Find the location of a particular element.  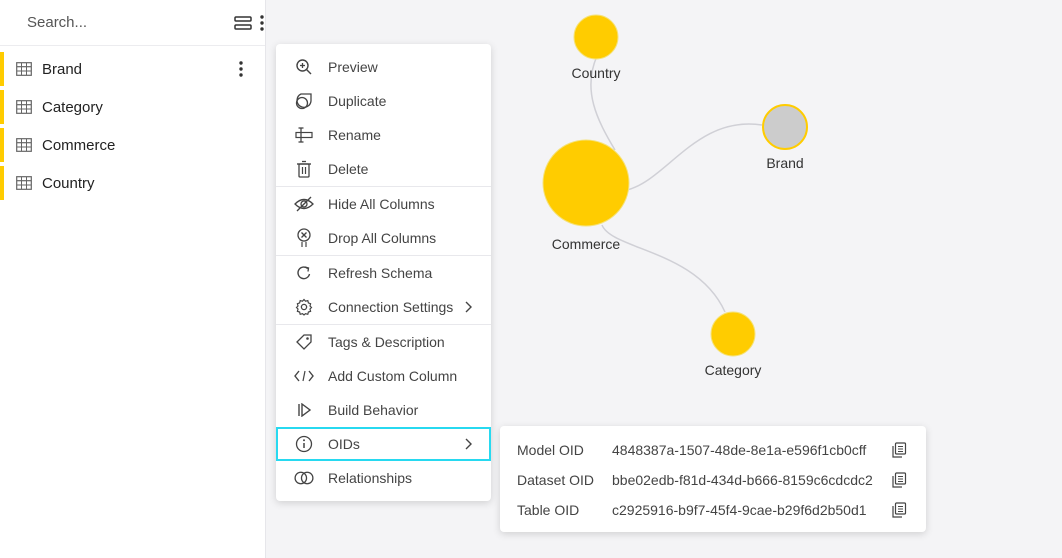

graph-node-category is located at coordinates (733, 334).